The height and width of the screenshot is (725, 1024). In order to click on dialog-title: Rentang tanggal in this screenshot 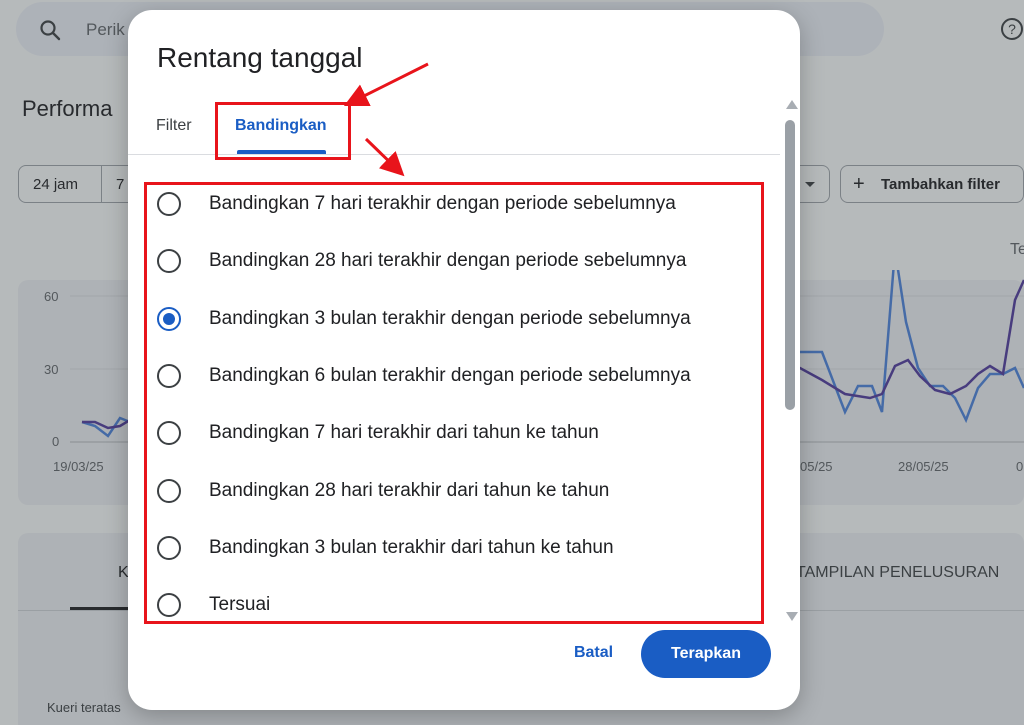, I will do `click(260, 57)`.